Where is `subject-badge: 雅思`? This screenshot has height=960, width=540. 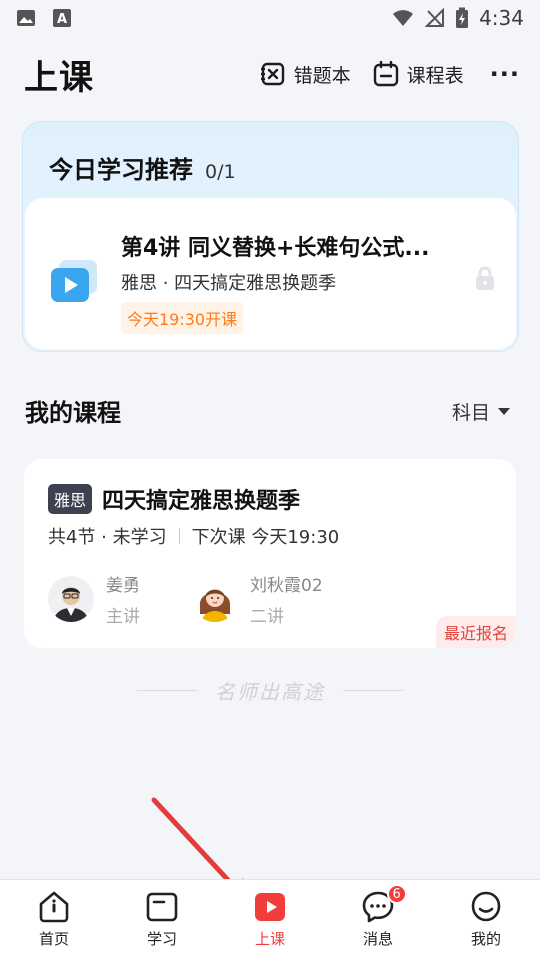
subject-badge: 雅思 is located at coordinates (70, 499).